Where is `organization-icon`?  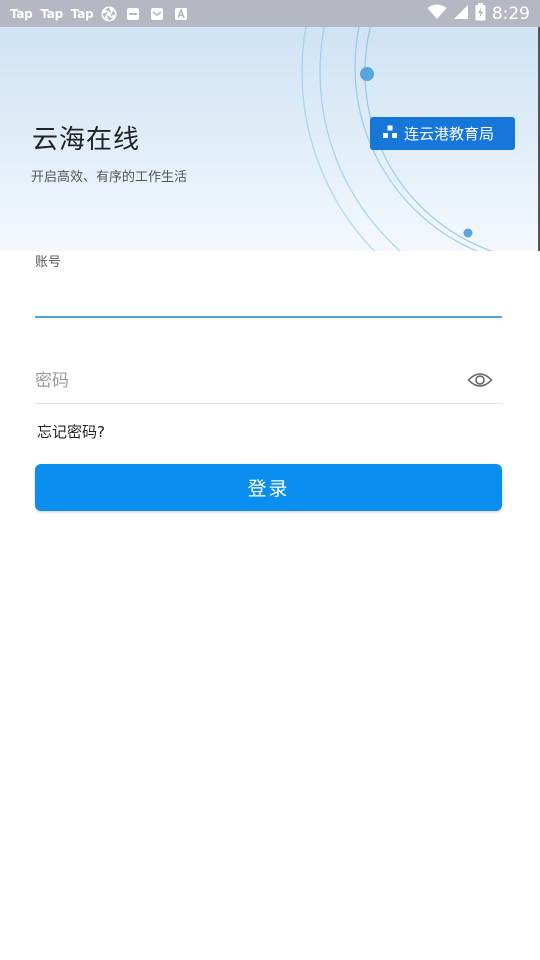 organization-icon is located at coordinates (390, 134).